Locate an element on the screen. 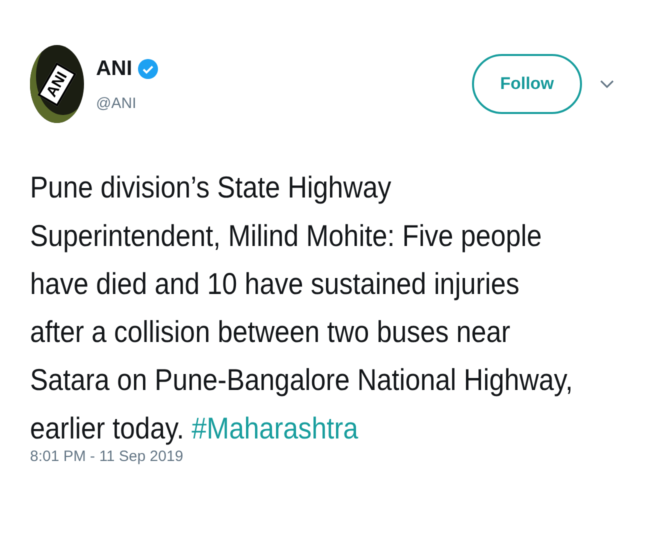 Image resolution: width=650 pixels, height=540 pixels. account-name: ANI is located at coordinates (114, 68).